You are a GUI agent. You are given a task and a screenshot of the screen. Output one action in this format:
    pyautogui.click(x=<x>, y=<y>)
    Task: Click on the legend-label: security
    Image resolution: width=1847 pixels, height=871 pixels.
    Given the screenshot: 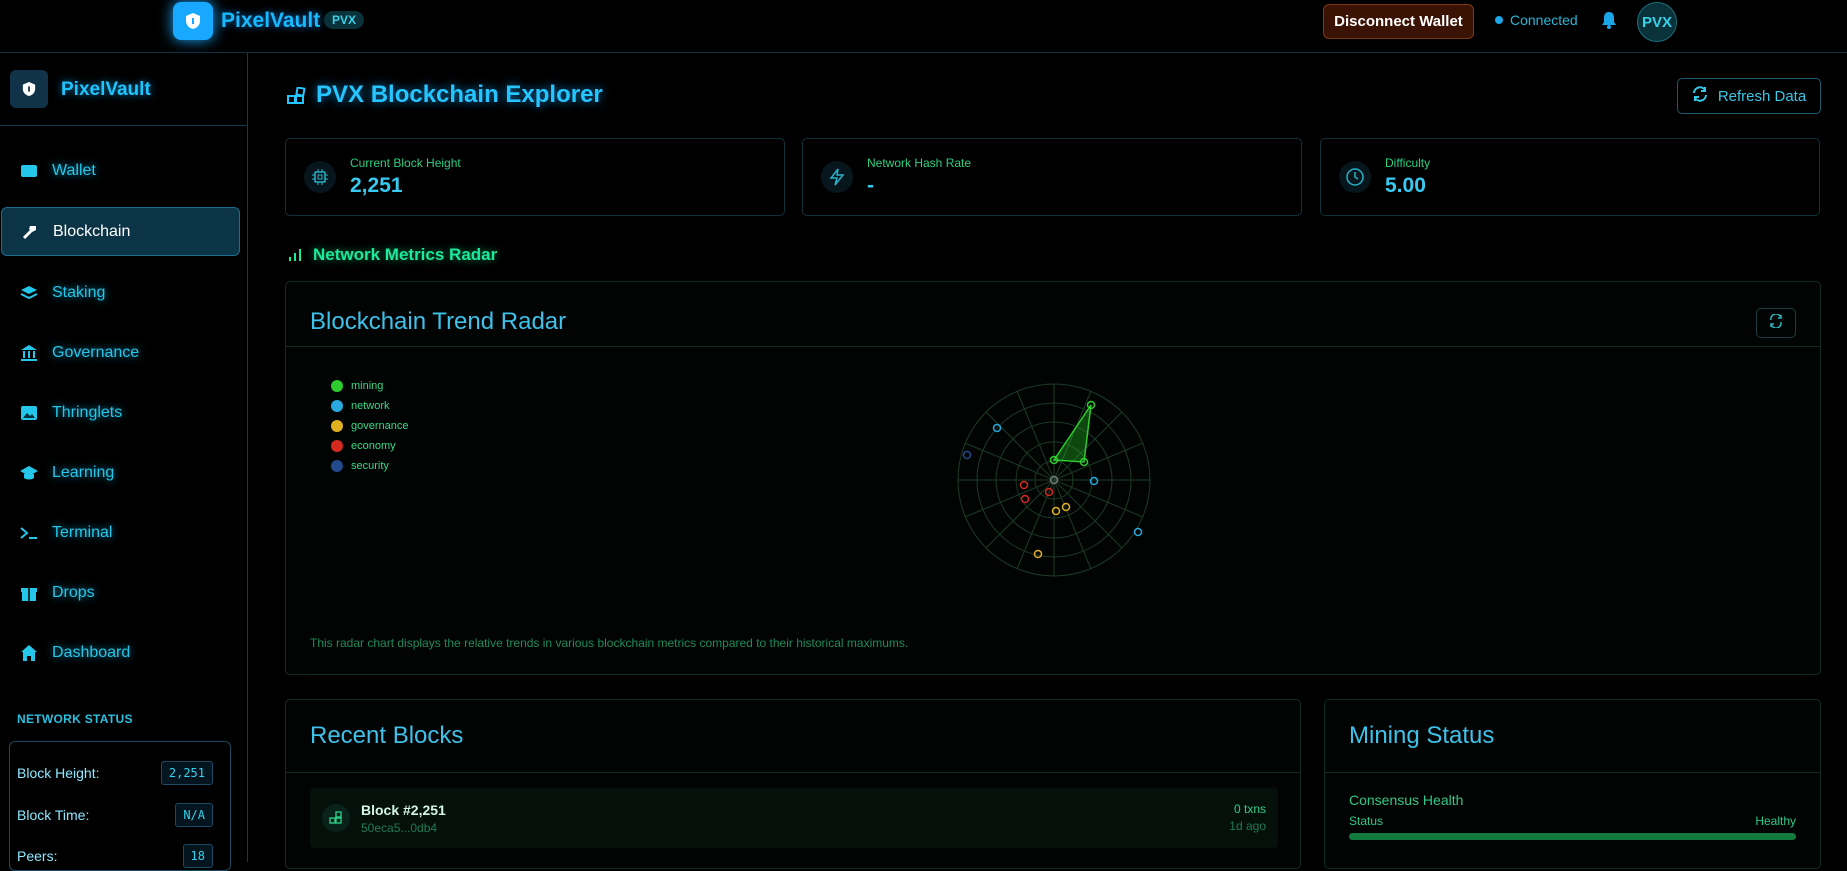 What is the action you would take?
    pyautogui.click(x=370, y=466)
    